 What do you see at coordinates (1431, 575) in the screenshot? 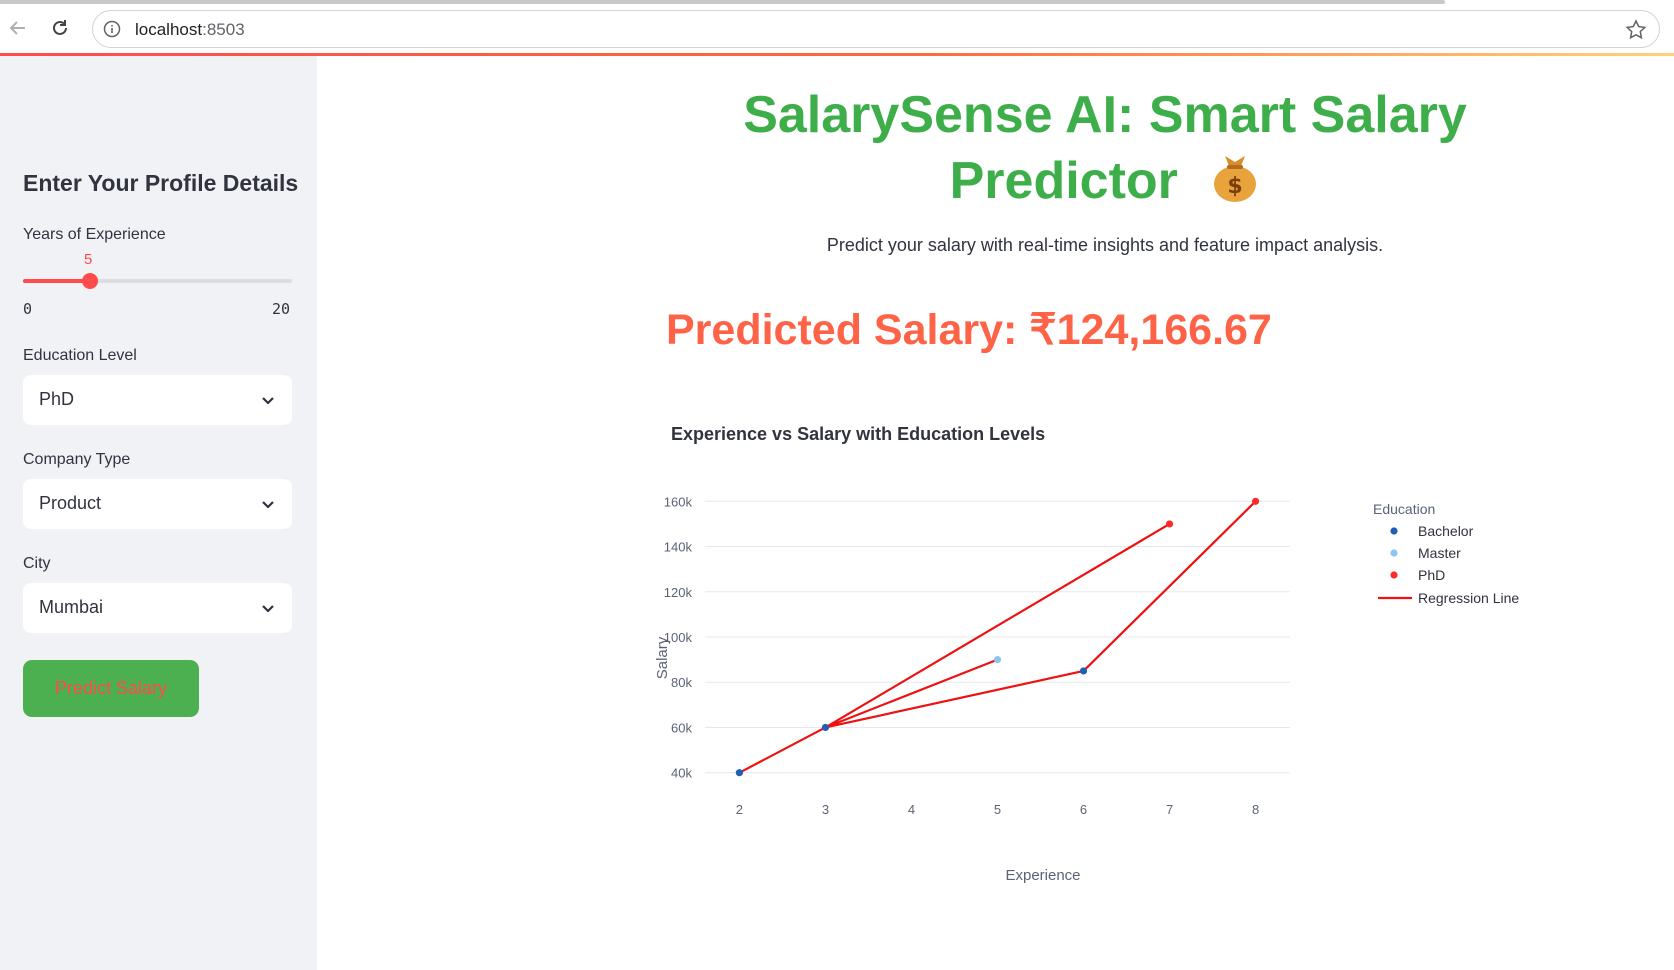
I see `legend-label-phd: PhD` at bounding box center [1431, 575].